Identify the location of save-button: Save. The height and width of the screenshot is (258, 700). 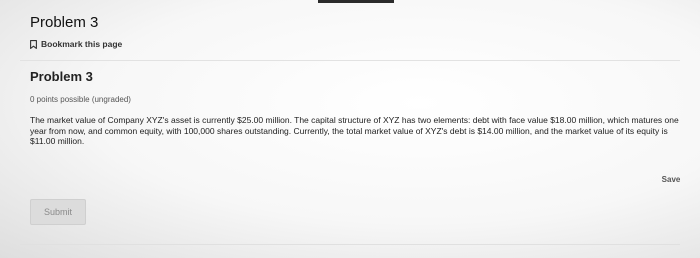
(671, 179).